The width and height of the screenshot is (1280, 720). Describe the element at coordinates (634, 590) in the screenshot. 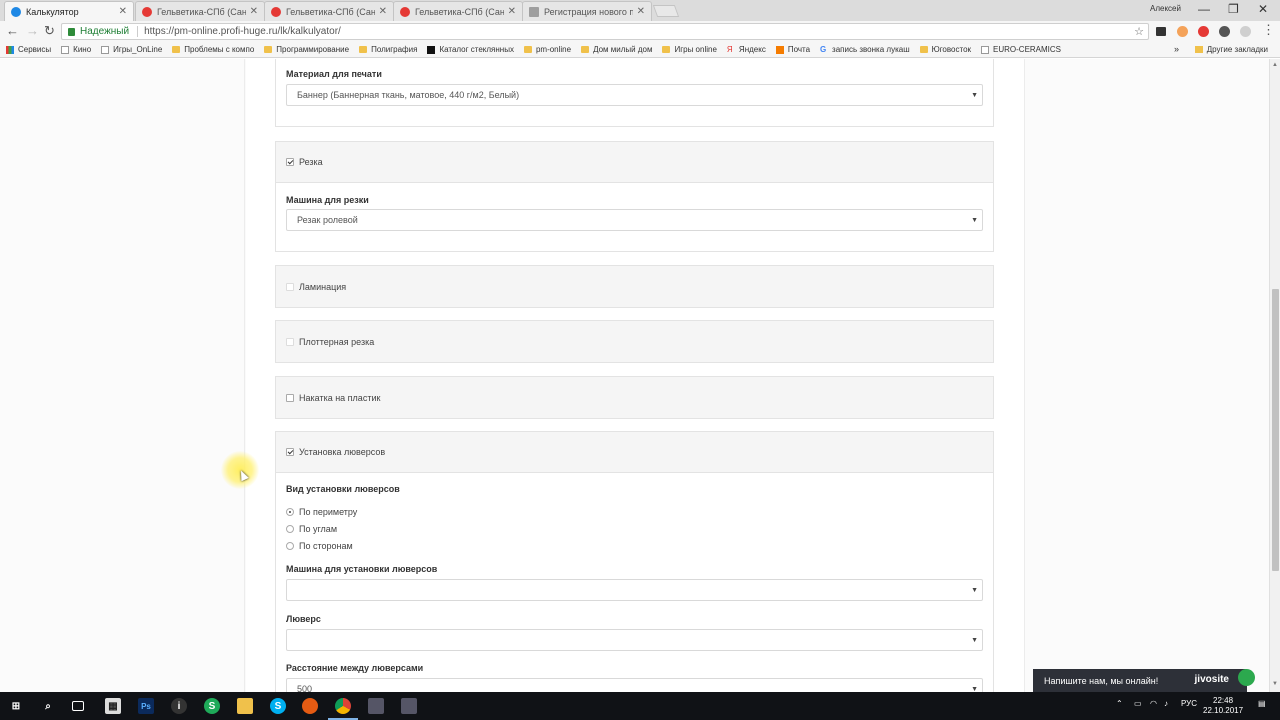

I see `grommet-machine-select: ▼` at that location.